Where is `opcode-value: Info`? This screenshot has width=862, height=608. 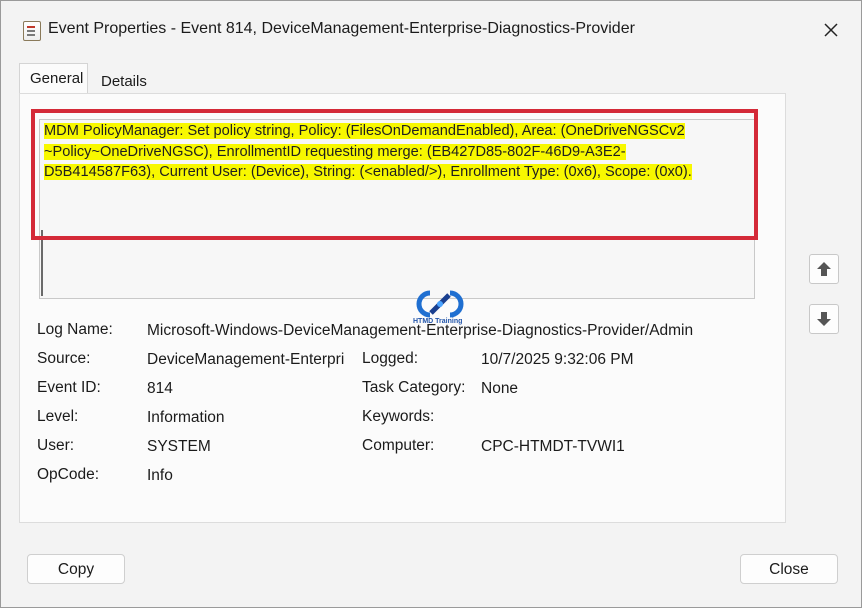 opcode-value: Info is located at coordinates (160, 476).